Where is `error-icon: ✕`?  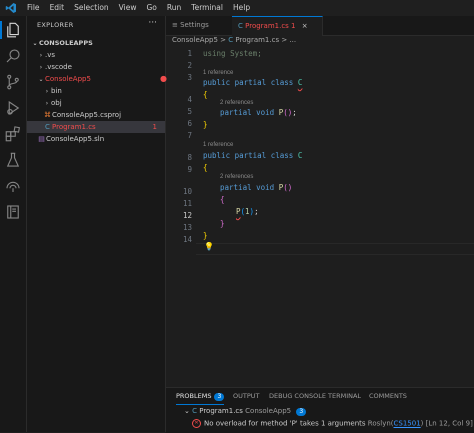
error-icon: ✕ is located at coordinates (196, 423).